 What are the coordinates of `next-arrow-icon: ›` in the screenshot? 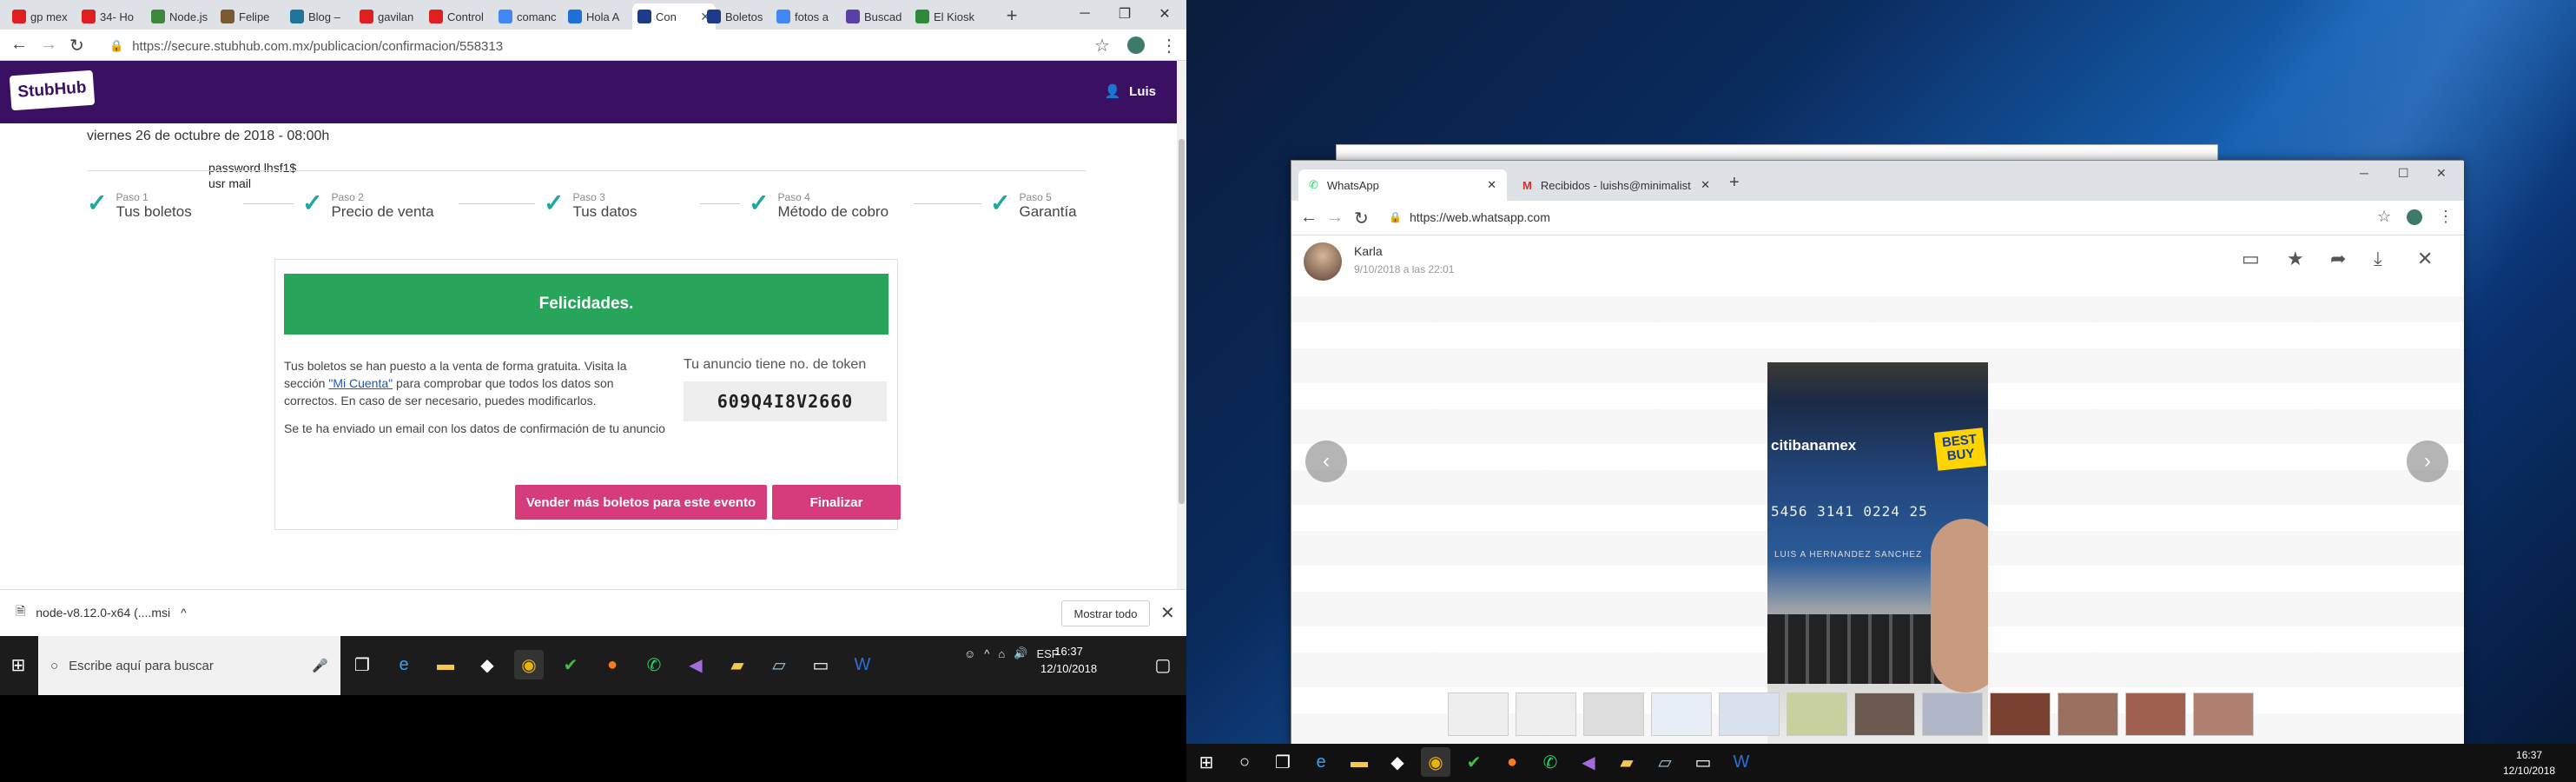 It's located at (2428, 462).